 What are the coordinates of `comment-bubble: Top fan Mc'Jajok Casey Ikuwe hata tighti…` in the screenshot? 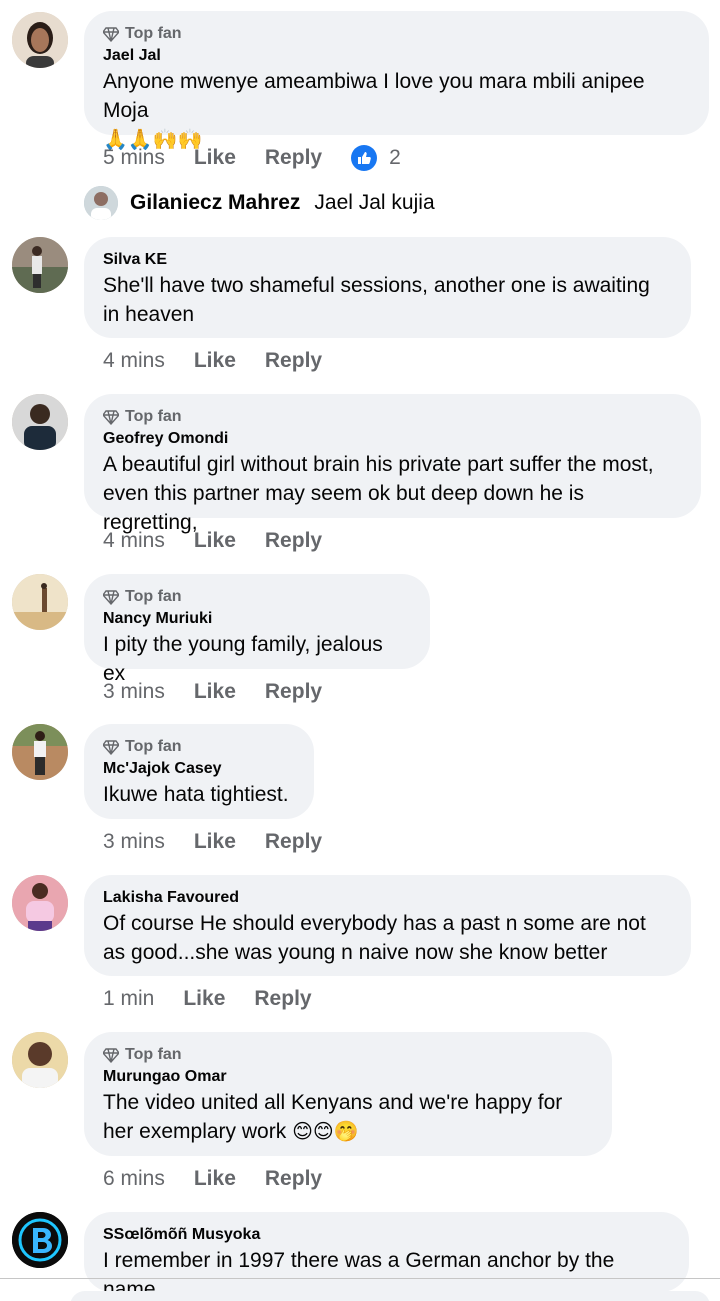 It's located at (199, 771).